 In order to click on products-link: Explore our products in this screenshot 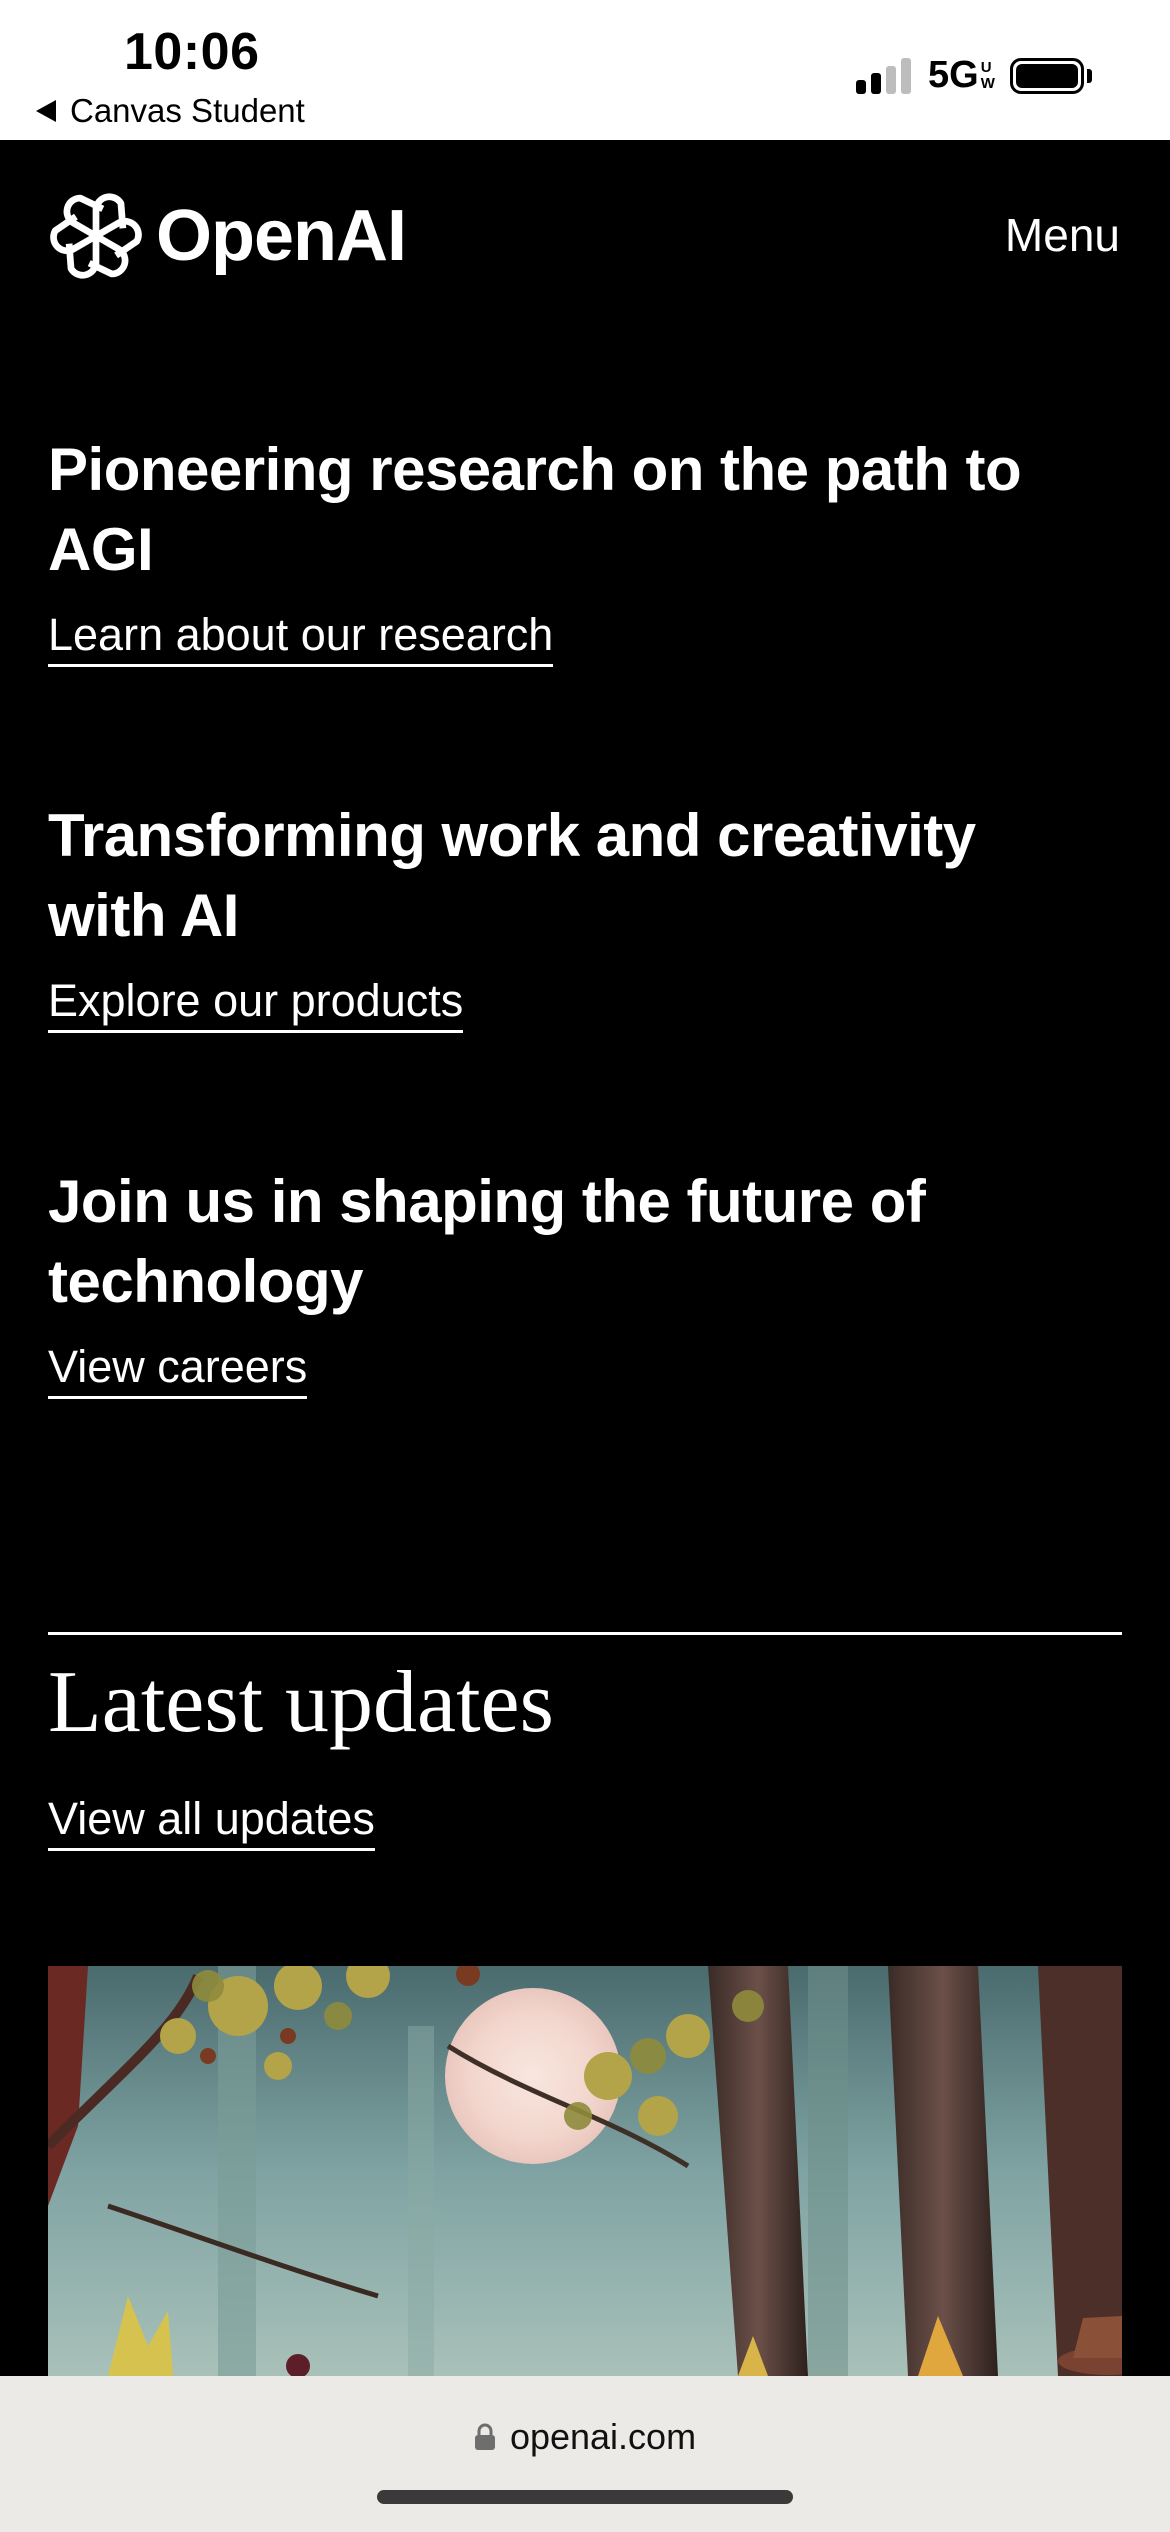, I will do `click(256, 1003)`.